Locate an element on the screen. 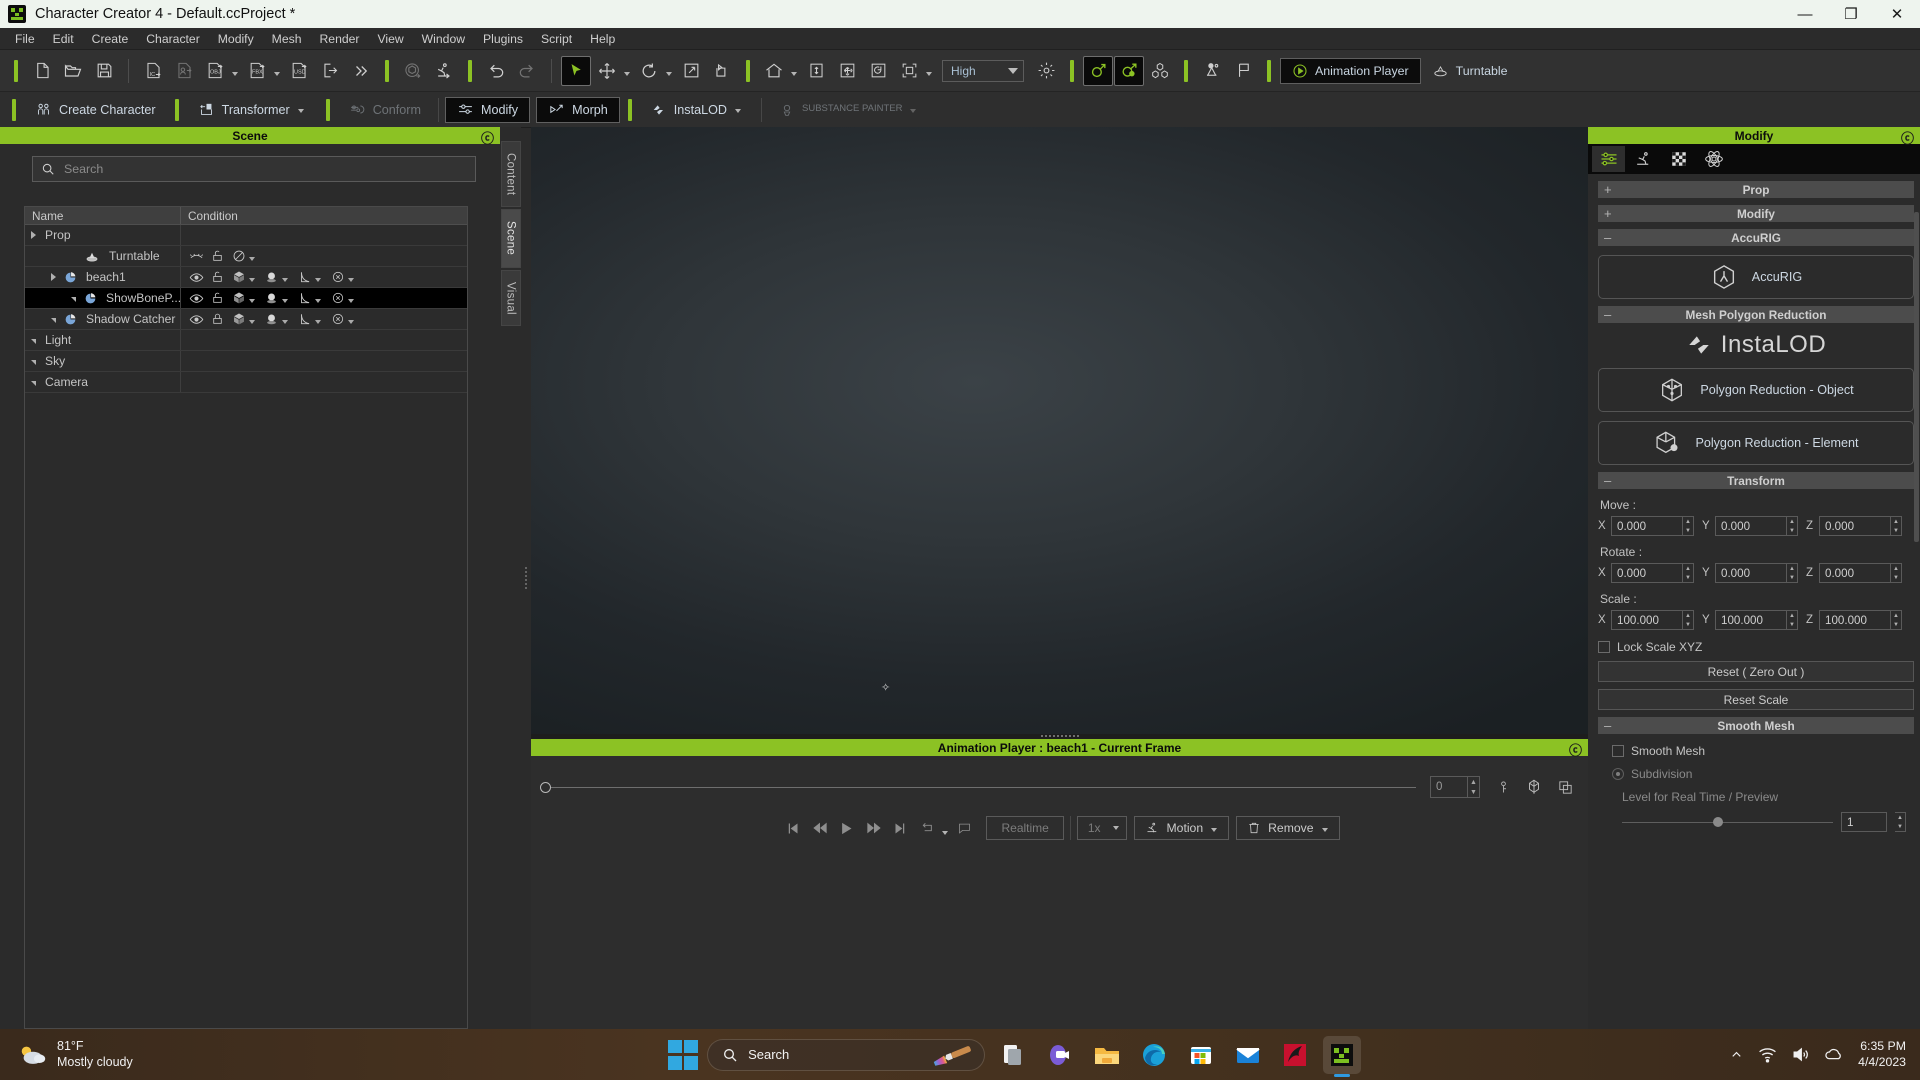  export-icon is located at coordinates (330, 71).